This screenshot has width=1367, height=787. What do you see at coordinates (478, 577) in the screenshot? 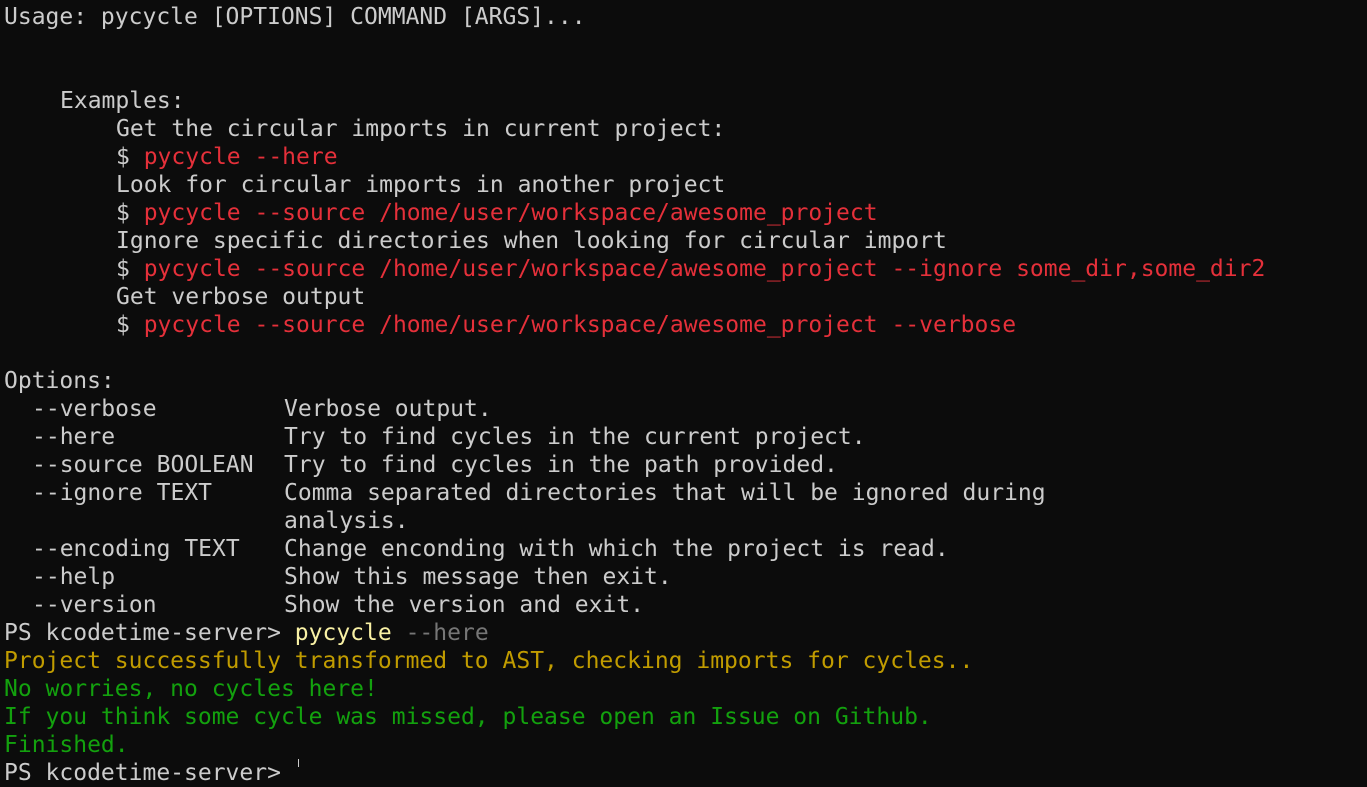
I see `option-description: Show this message then exit.` at bounding box center [478, 577].